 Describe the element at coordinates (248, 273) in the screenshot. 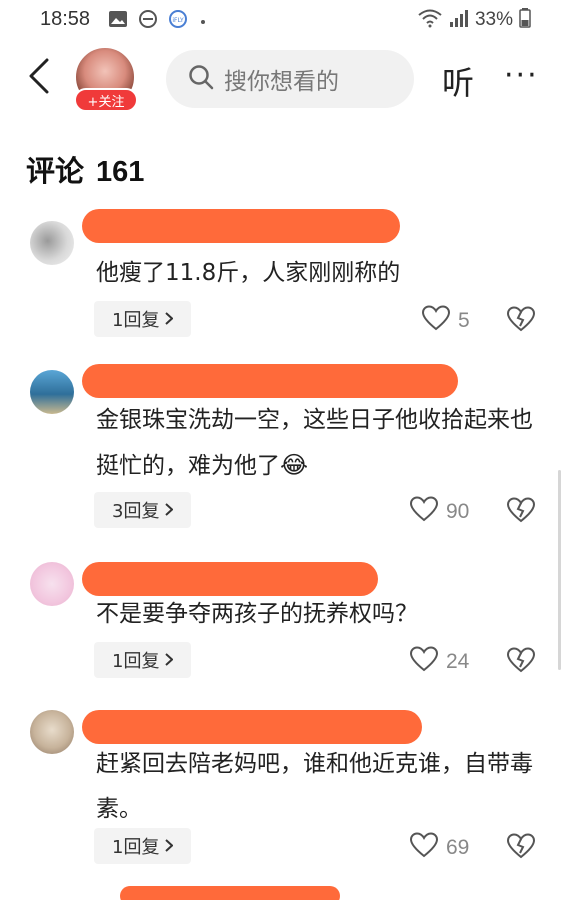

I see `comment-text: 他瘦了11.8斤，人家刚刚称的` at that location.